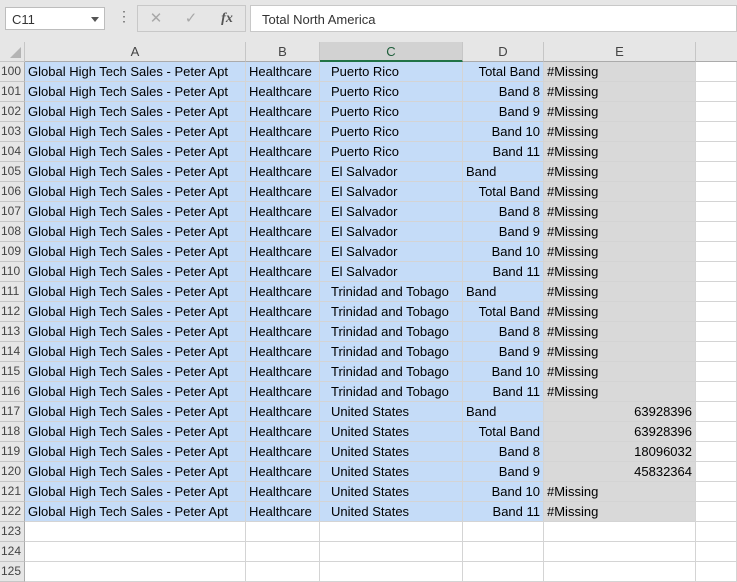 The height and width of the screenshot is (582, 737). I want to click on column-header-e: E, so click(620, 52).